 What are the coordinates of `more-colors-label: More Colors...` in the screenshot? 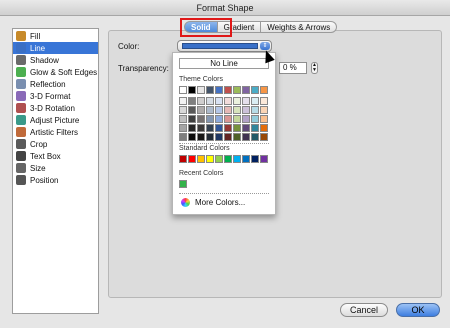 It's located at (220, 202).